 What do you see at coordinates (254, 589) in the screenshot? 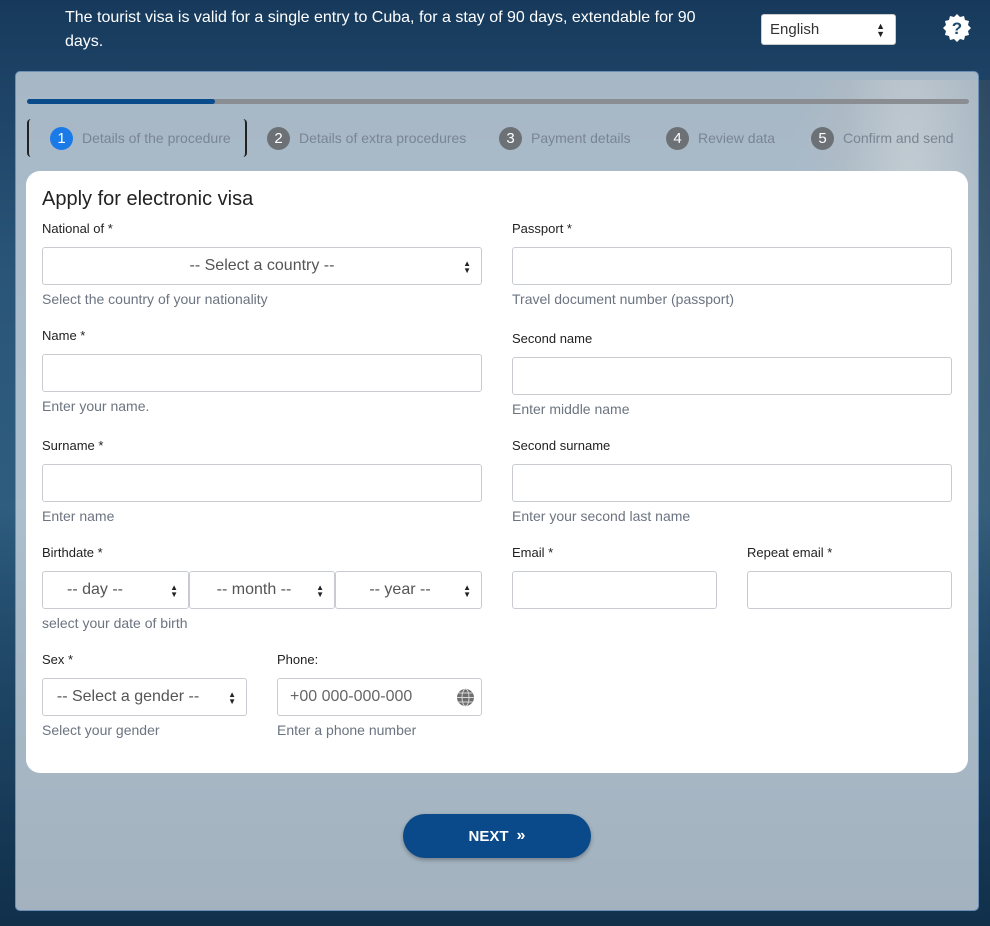
I see `month-select-value: -- month --` at bounding box center [254, 589].